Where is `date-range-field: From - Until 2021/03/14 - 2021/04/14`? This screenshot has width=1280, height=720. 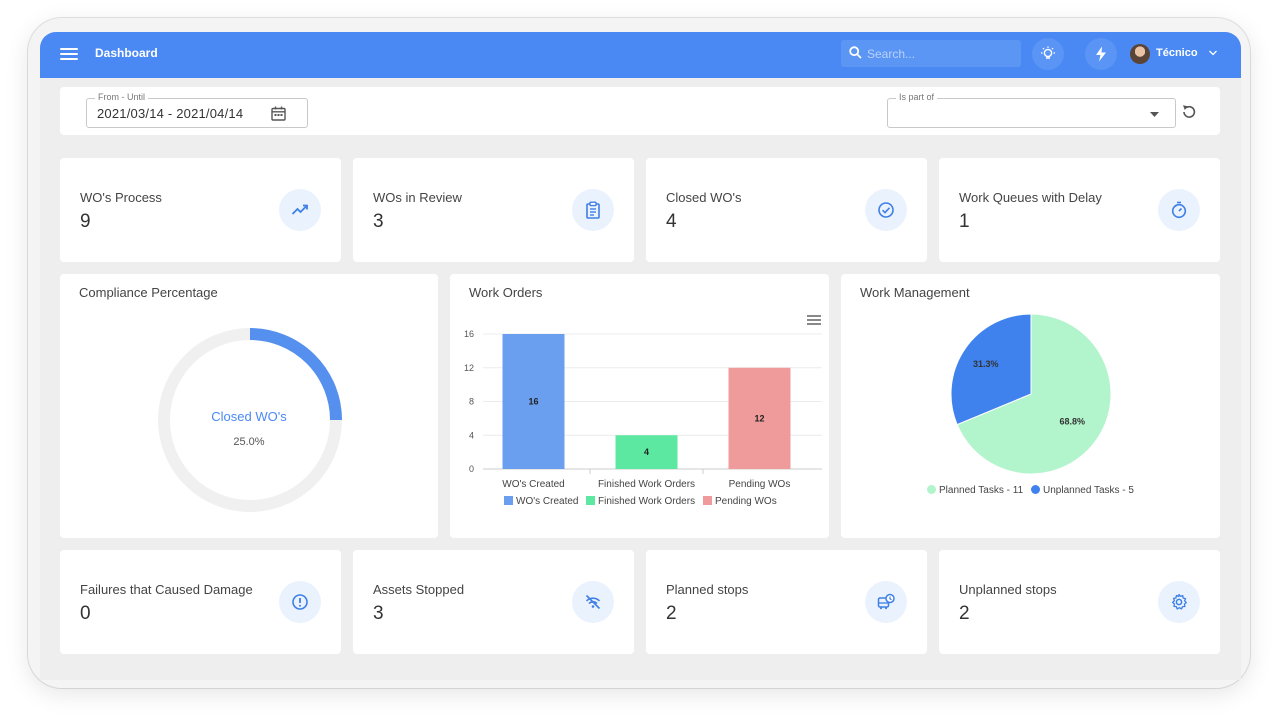
date-range-field: From - Until 2021/03/14 - 2021/04/14 is located at coordinates (197, 110).